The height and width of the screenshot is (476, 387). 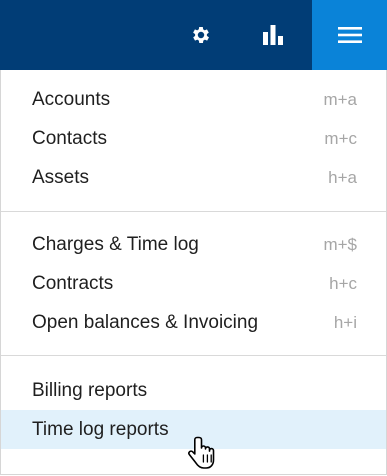 What do you see at coordinates (193, 177) in the screenshot?
I see `menu-item-assets: Assets h+a` at bounding box center [193, 177].